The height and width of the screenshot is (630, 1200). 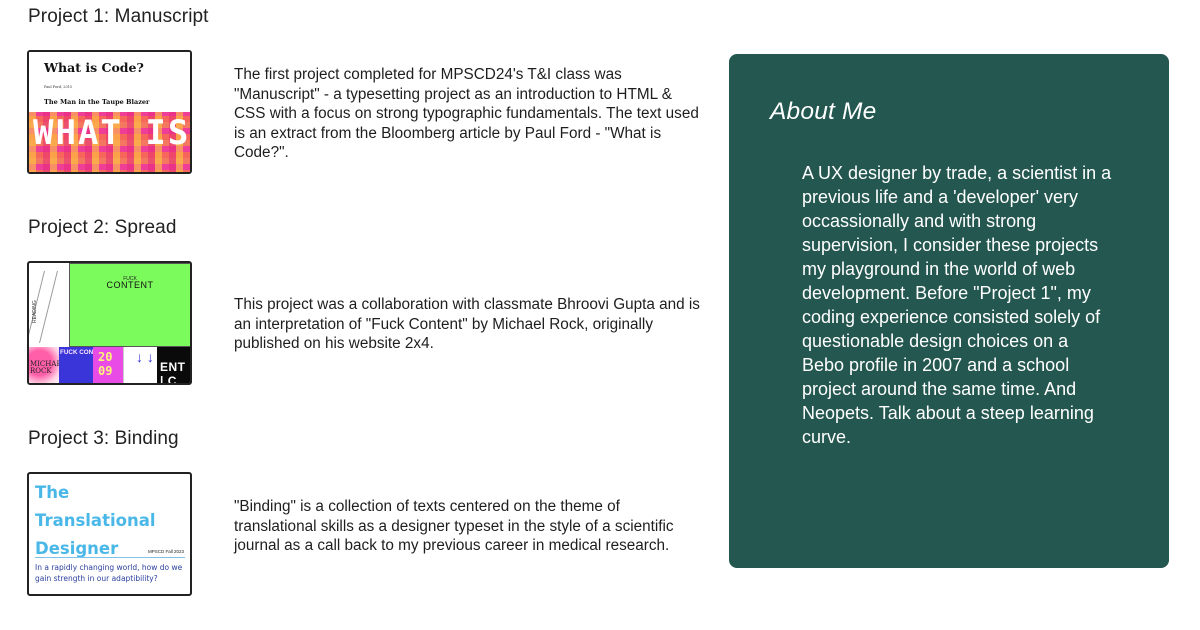 I want to click on thumb-subtitle: The Man in the Taupe Blazer, so click(x=97, y=102).